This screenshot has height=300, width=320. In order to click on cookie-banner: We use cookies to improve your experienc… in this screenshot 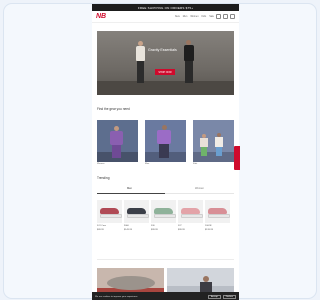, I will do `click(165, 296)`.